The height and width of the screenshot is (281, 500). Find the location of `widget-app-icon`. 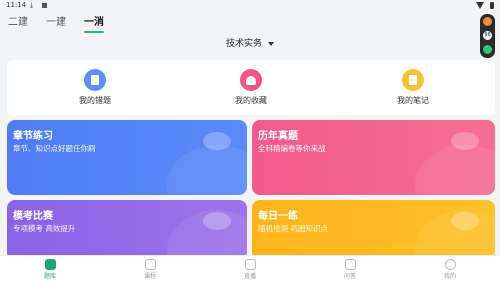

widget-app-icon is located at coordinates (487, 21).